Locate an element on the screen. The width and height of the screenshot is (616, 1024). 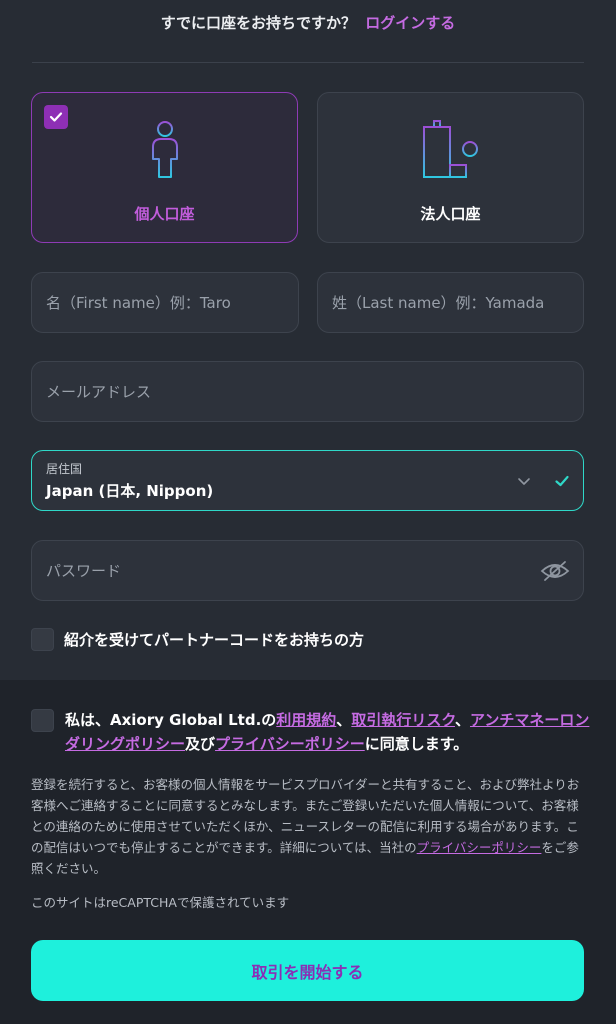
email-field is located at coordinates (307, 391).